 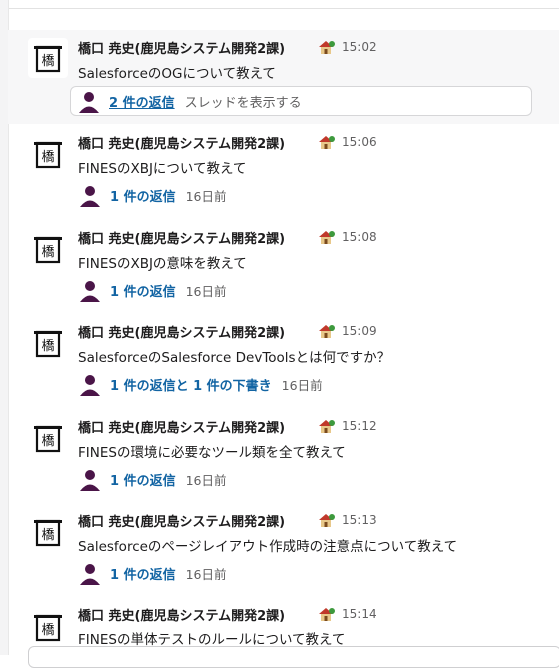 I want to click on thread-reply-bar: 2 件の返信 スレッドを表示する, so click(x=301, y=101).